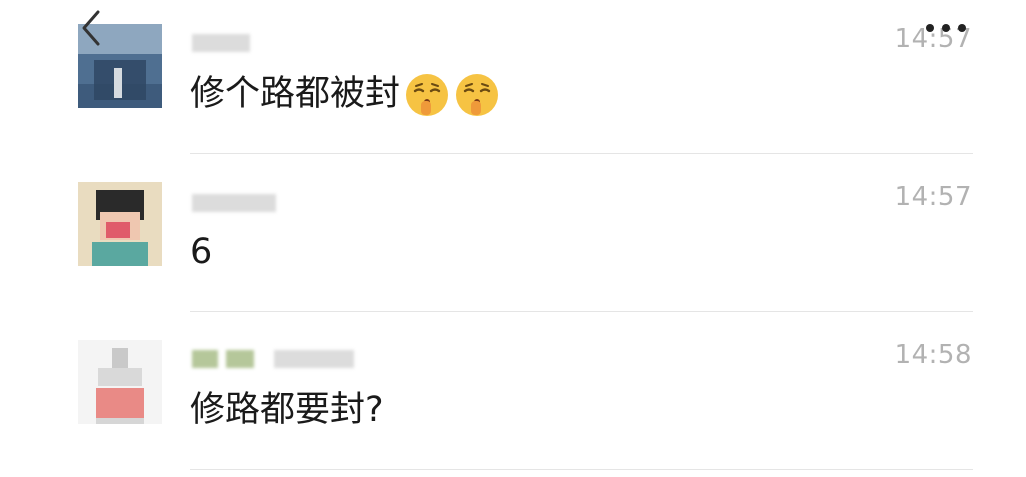 Image resolution: width=1026 pixels, height=477 pixels. Describe the element at coordinates (933, 355) in the screenshot. I see `message-time: 14:58` at that location.